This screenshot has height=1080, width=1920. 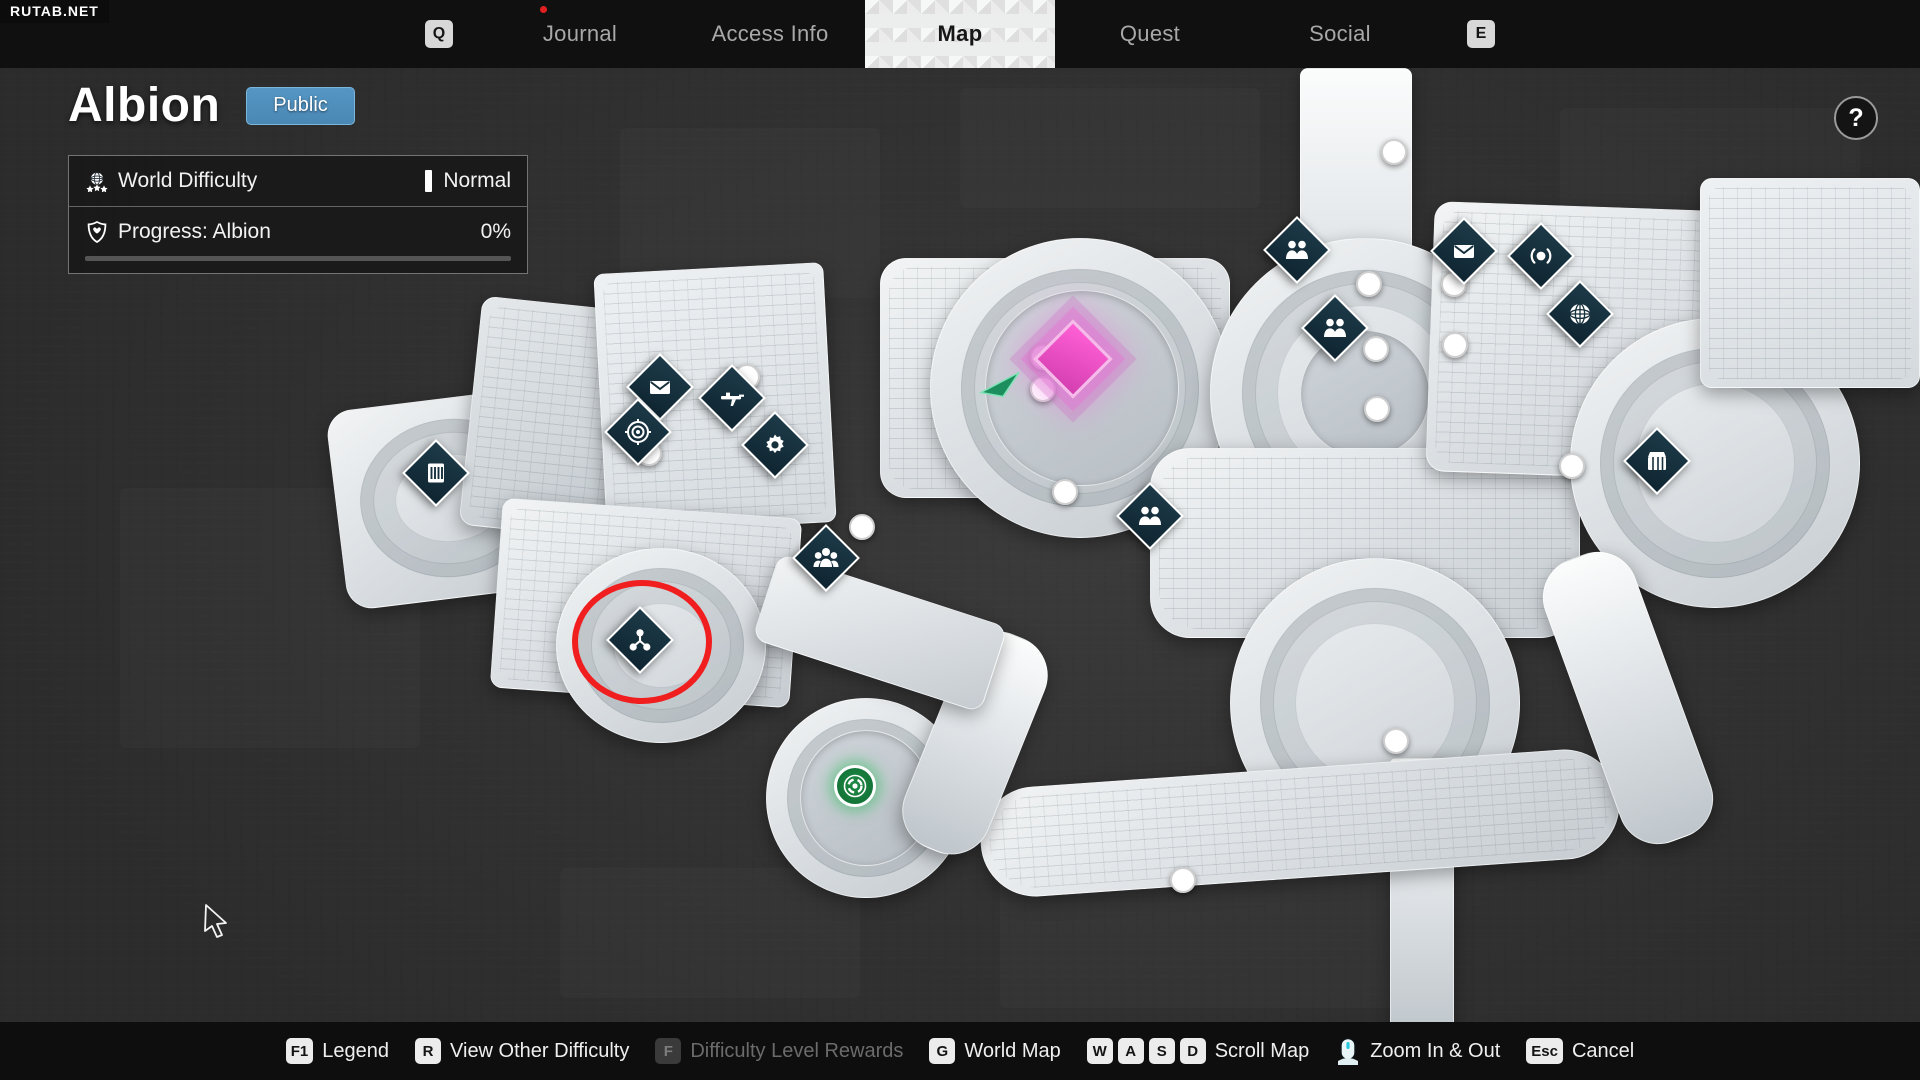 I want to click on tab-label: Map, so click(x=960, y=33).